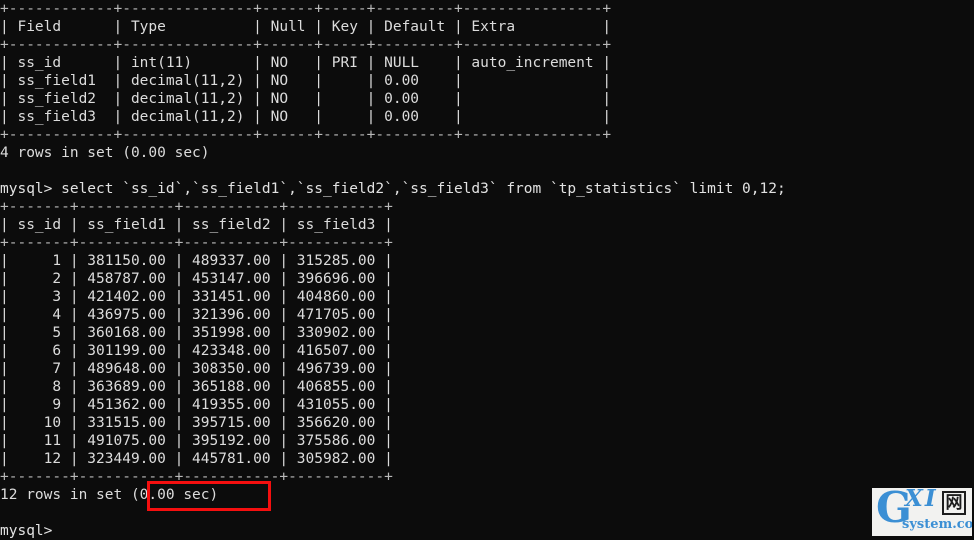 The image size is (974, 540). What do you see at coordinates (109, 495) in the screenshot?
I see `result-status-line: 12 rows in set (0.00 sec)` at bounding box center [109, 495].